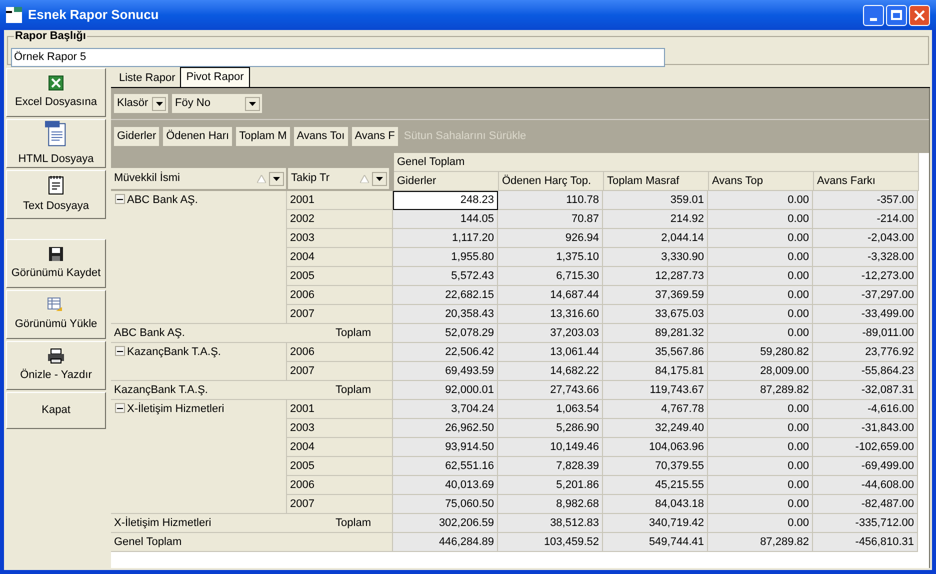 The image size is (936, 574). Describe the element at coordinates (865, 428) in the screenshot. I see `value-cell: -31,843.00` at that location.